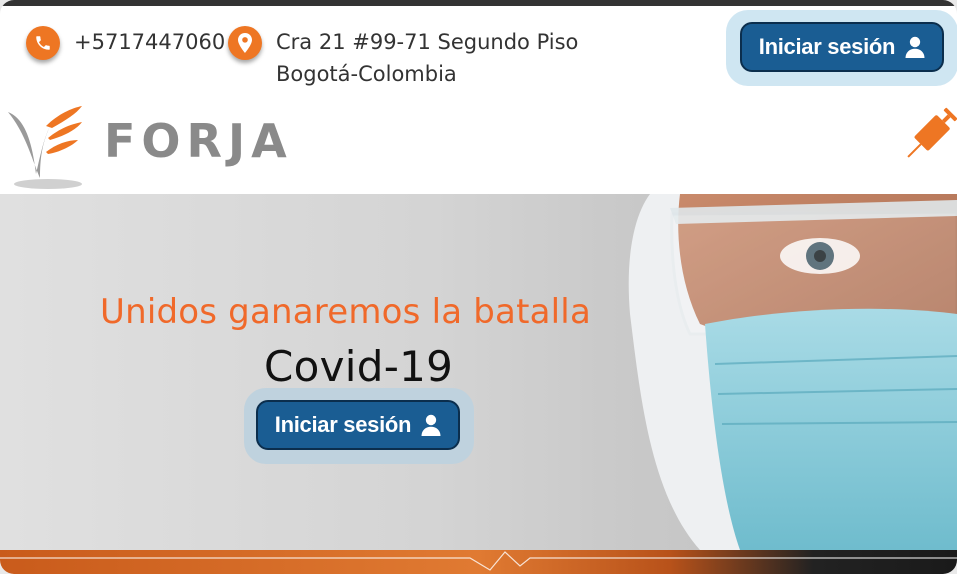 This screenshot has width=957, height=574. I want to click on forja-logo: FORJA, so click(171, 148).